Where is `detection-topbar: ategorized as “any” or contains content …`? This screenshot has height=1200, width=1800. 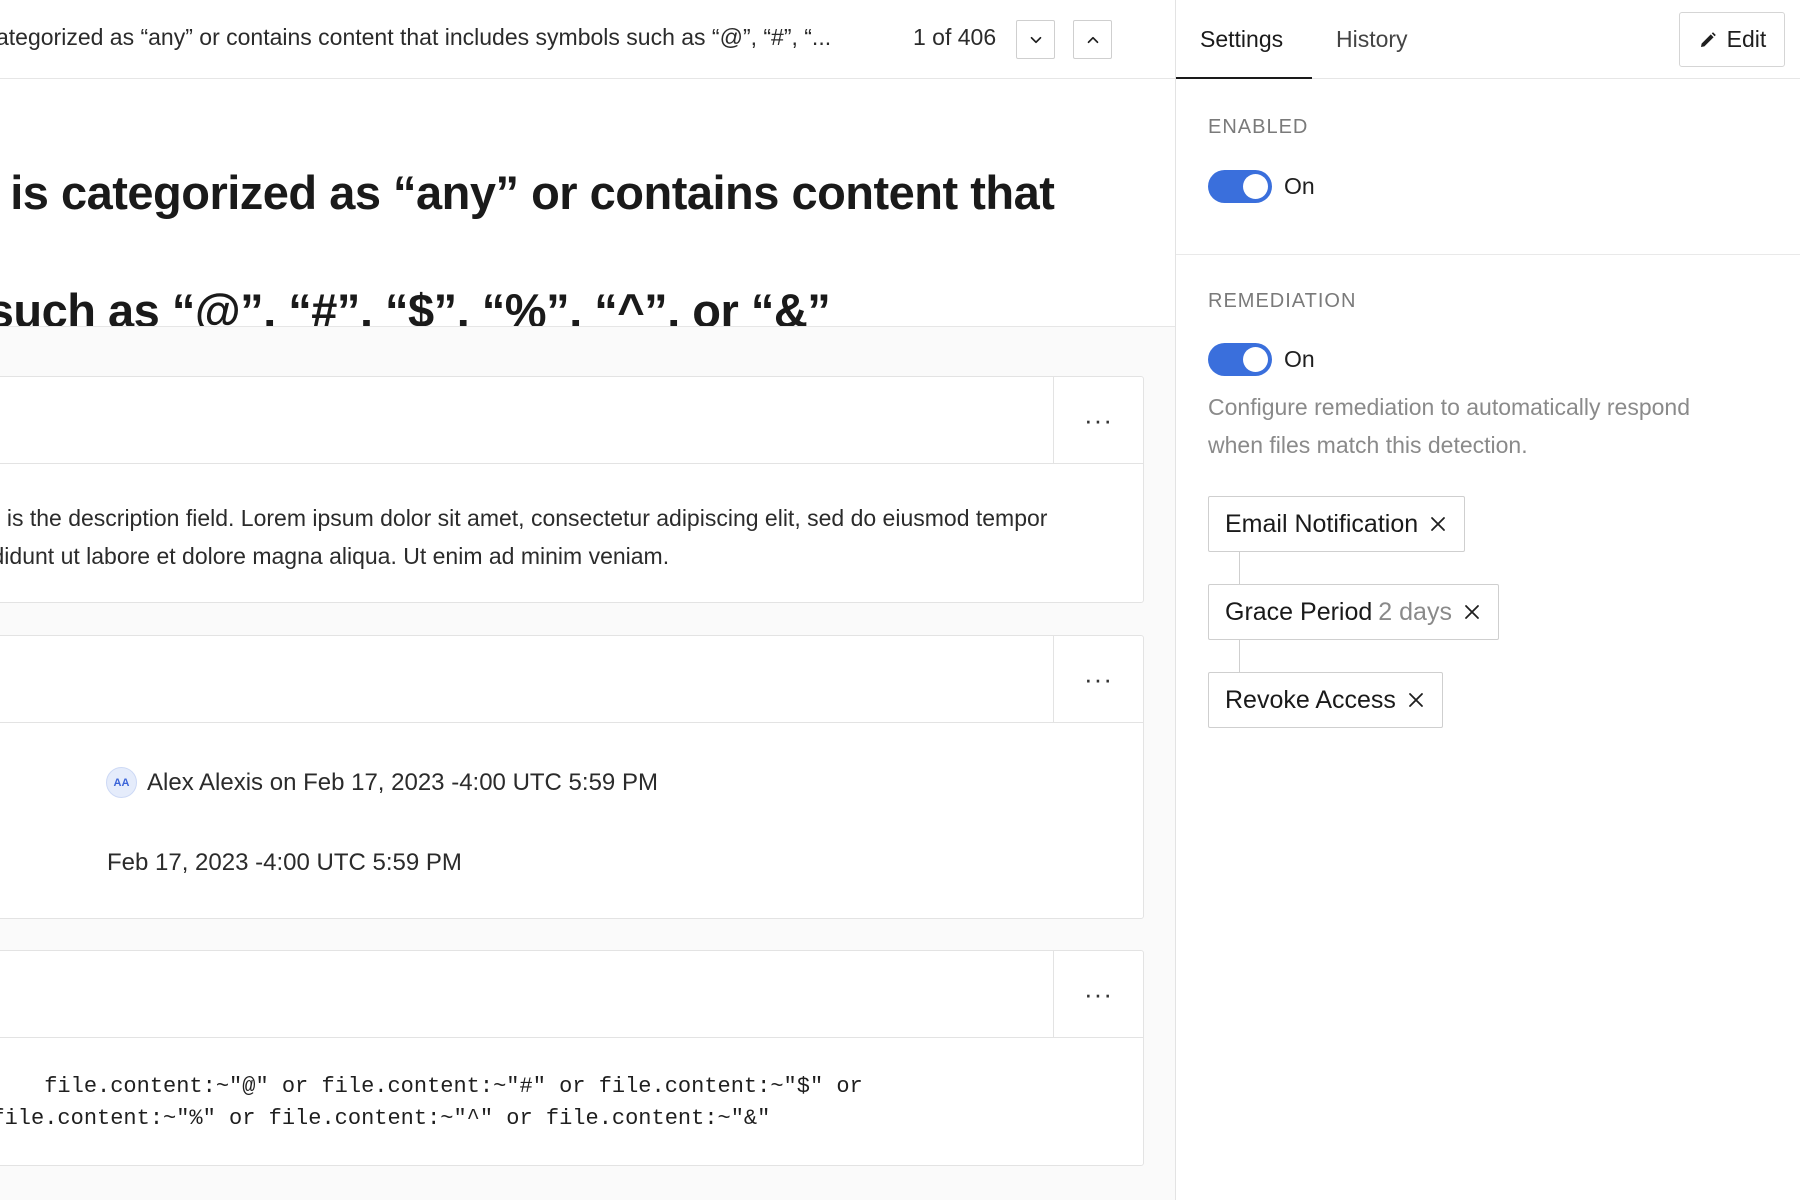
detection-topbar: ategorized as “any” or contains content … is located at coordinates (587, 39).